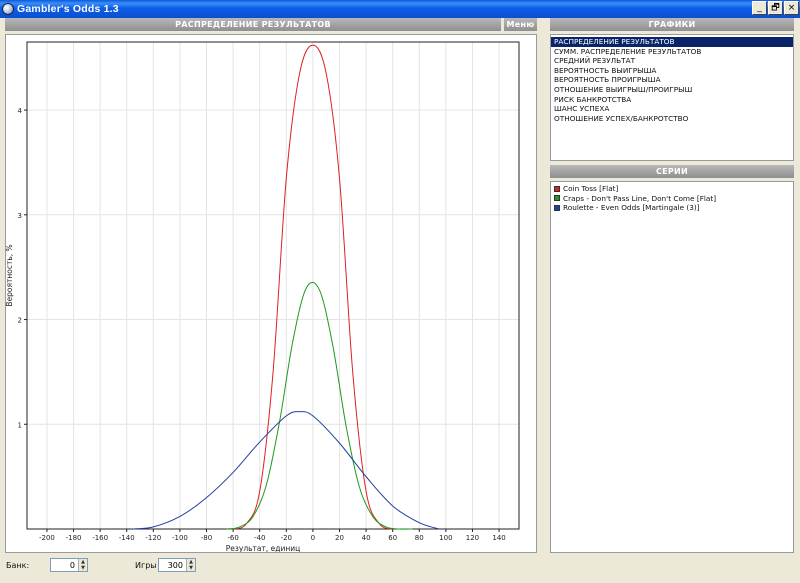  I want to click on y-tick-label: 2, so click(20, 321).